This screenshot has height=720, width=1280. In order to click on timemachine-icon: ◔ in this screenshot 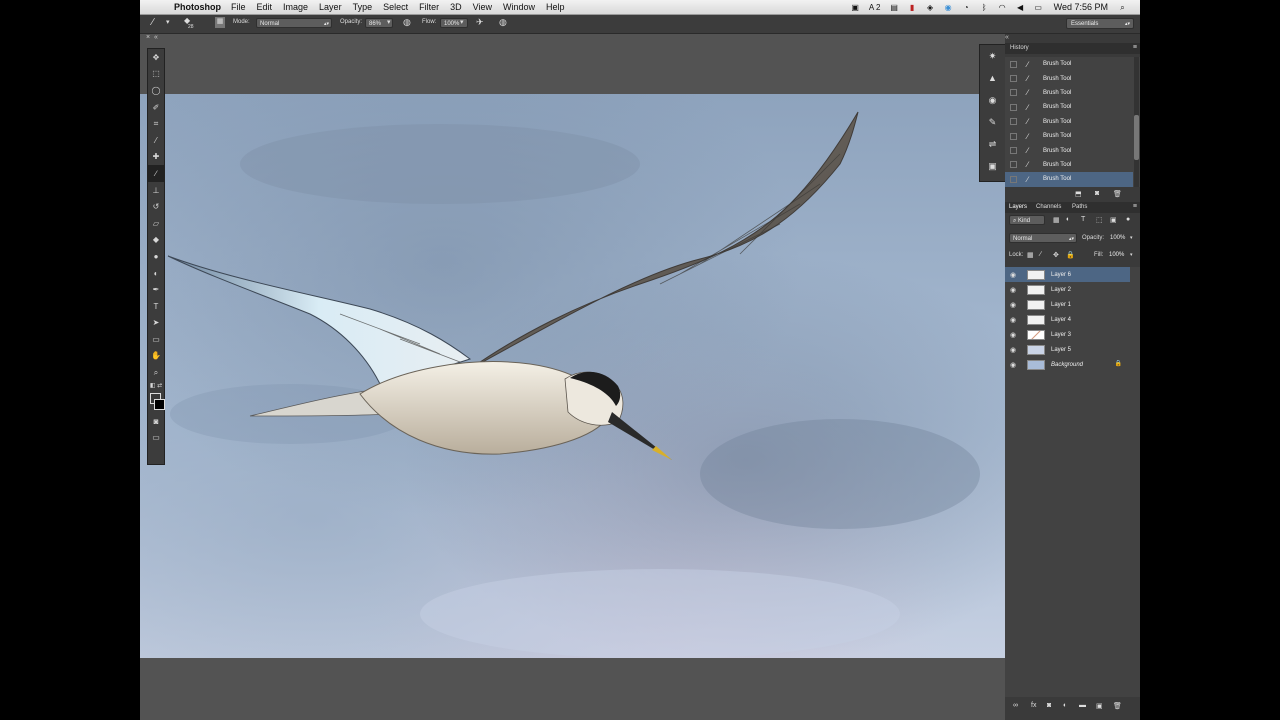, I will do `click(966, 7)`.